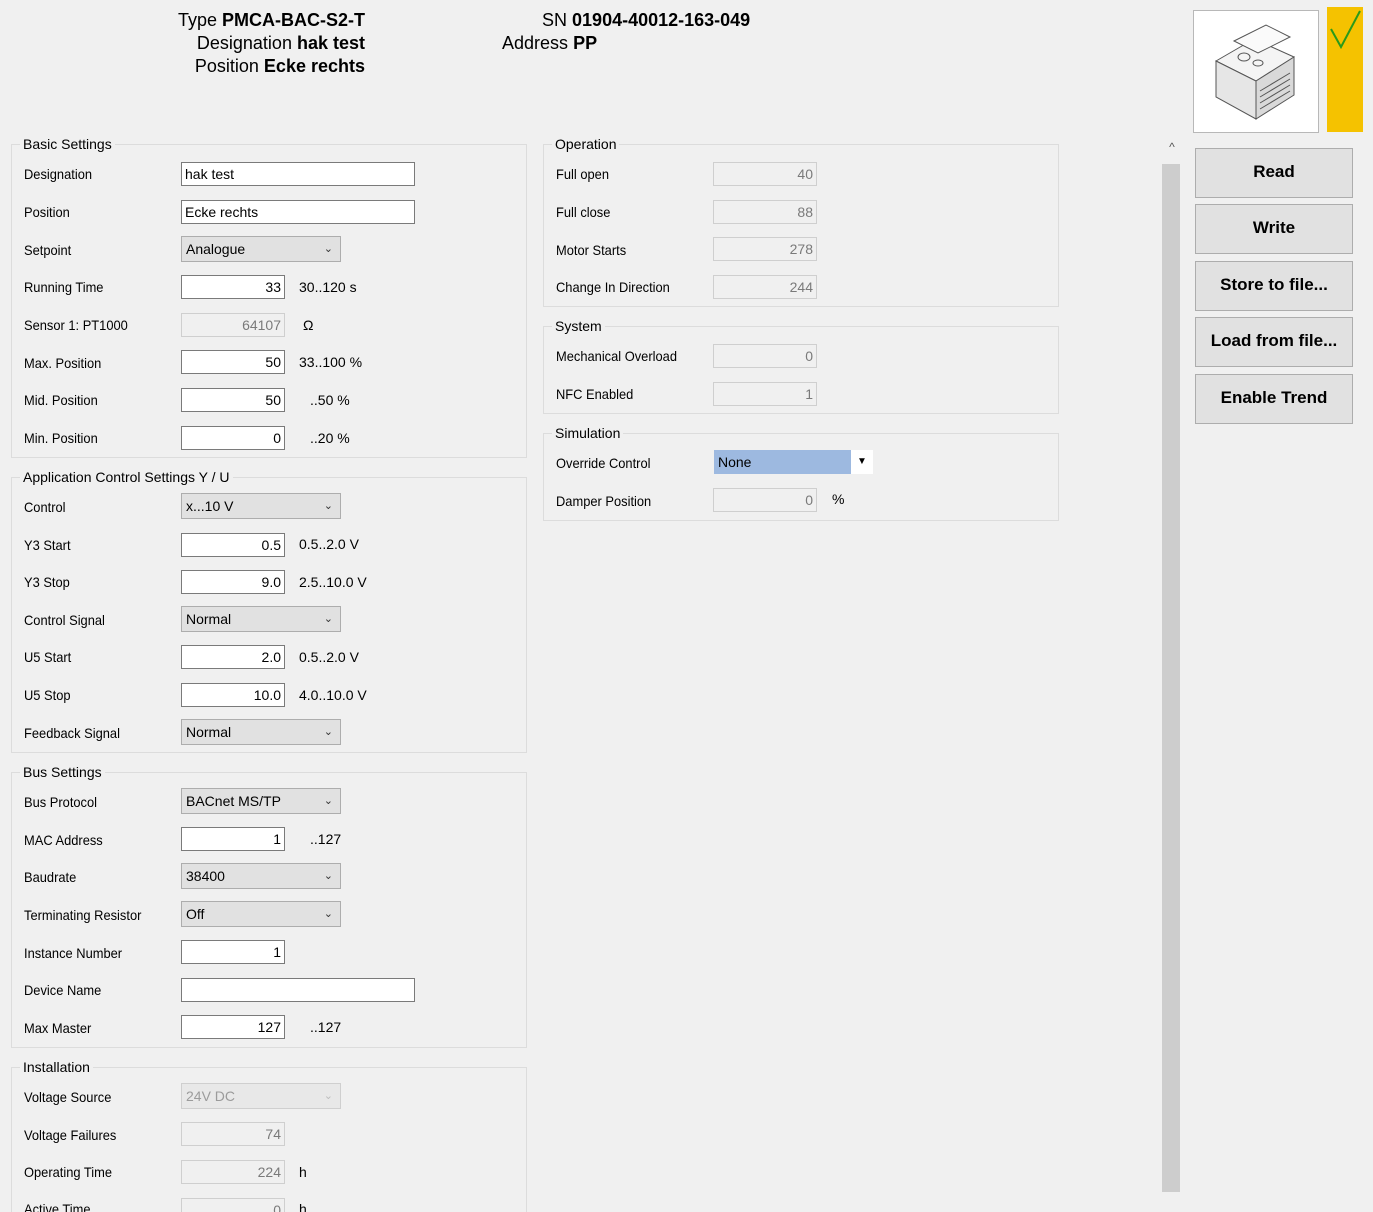  Describe the element at coordinates (233, 1027) in the screenshot. I see `max-master-input: 127` at that location.